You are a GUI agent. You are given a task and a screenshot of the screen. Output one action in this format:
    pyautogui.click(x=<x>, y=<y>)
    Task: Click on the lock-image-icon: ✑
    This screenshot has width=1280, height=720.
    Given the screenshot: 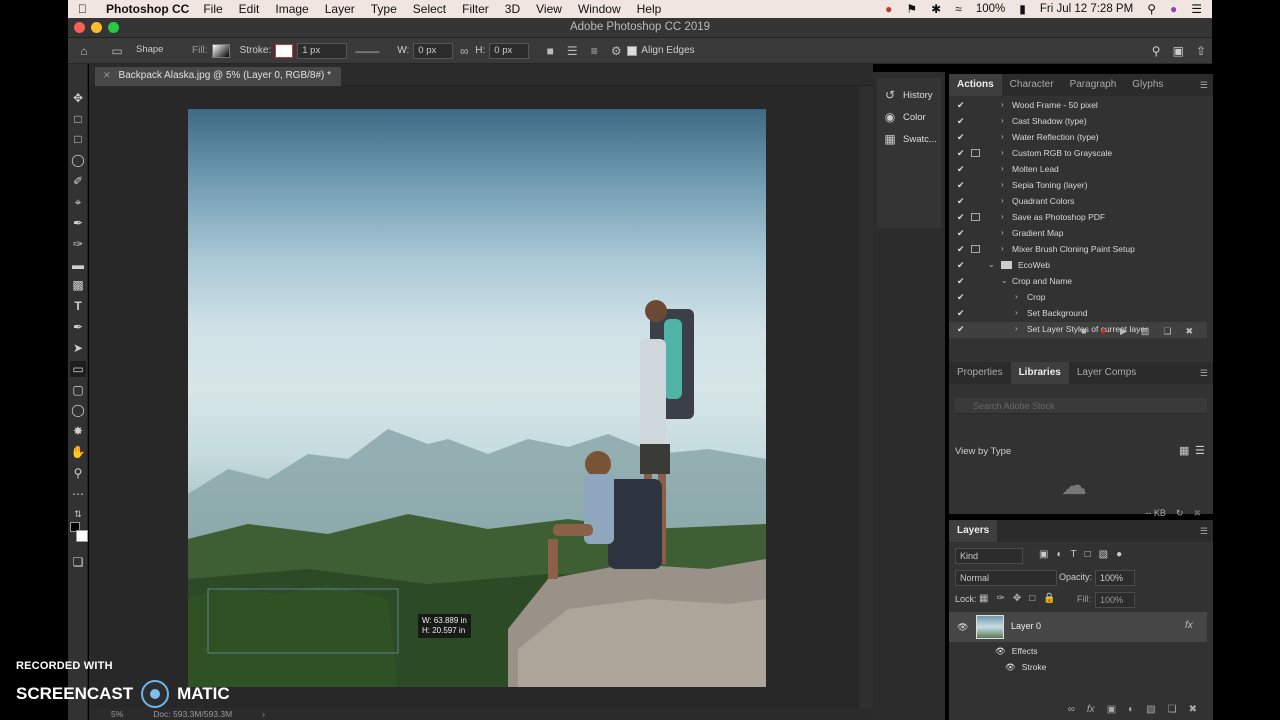 What is the action you would take?
    pyautogui.click(x=1000, y=598)
    